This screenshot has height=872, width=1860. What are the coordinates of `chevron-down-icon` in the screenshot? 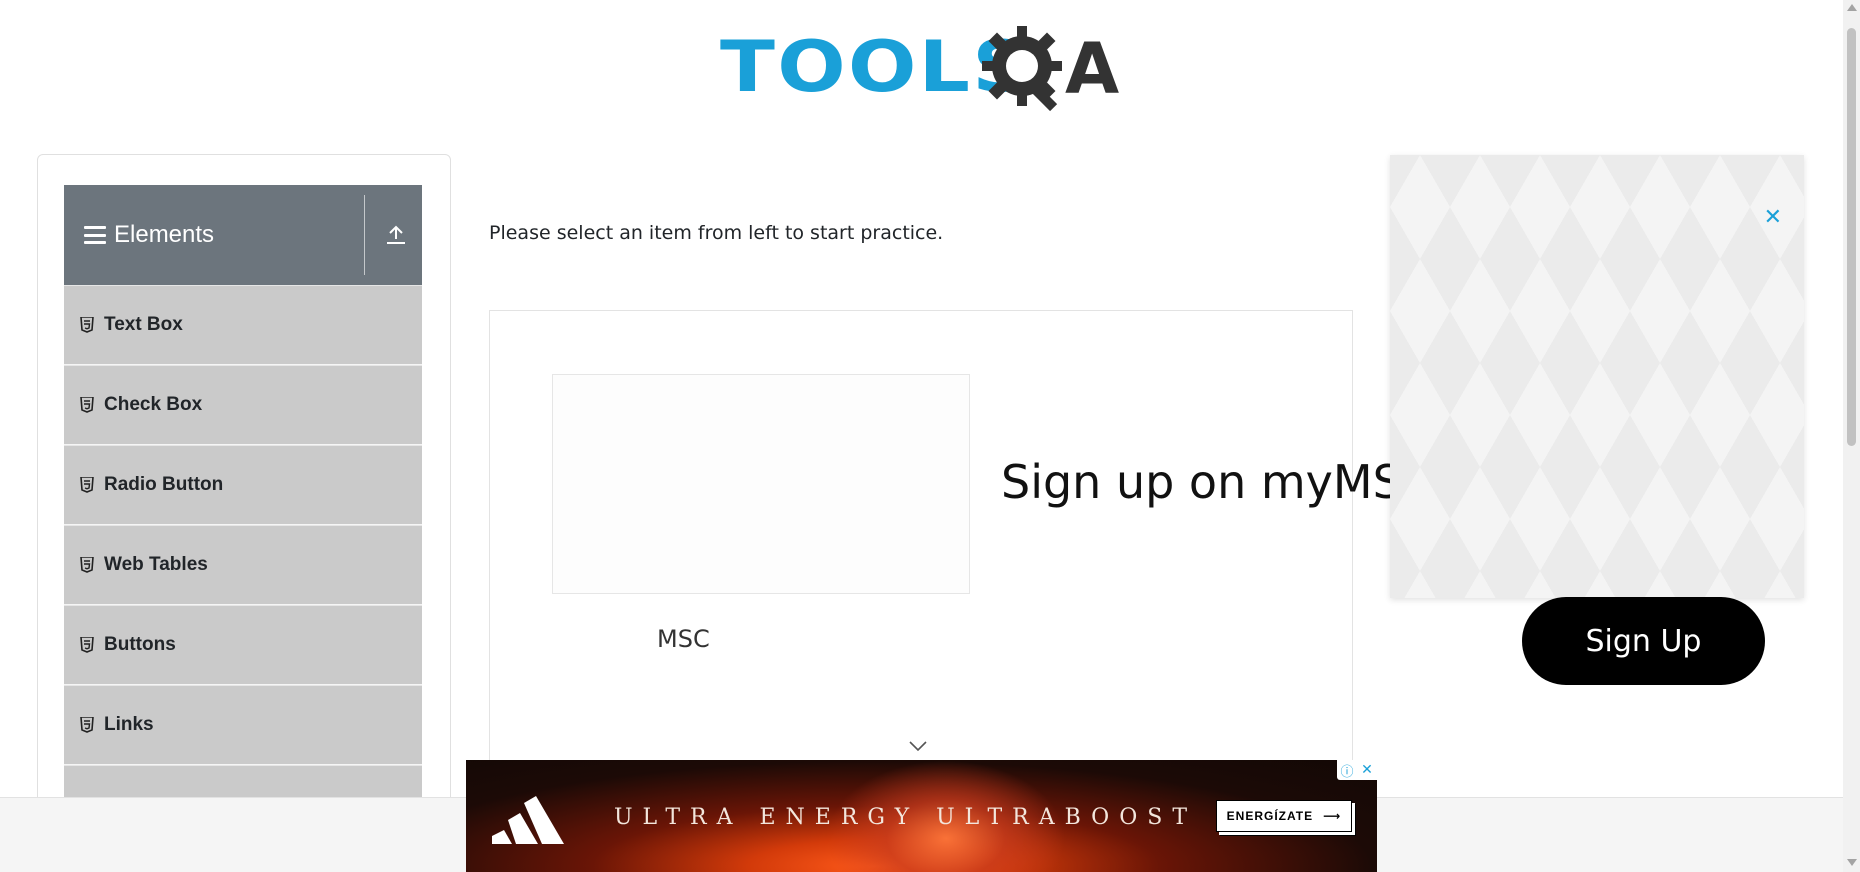 It's located at (918, 746).